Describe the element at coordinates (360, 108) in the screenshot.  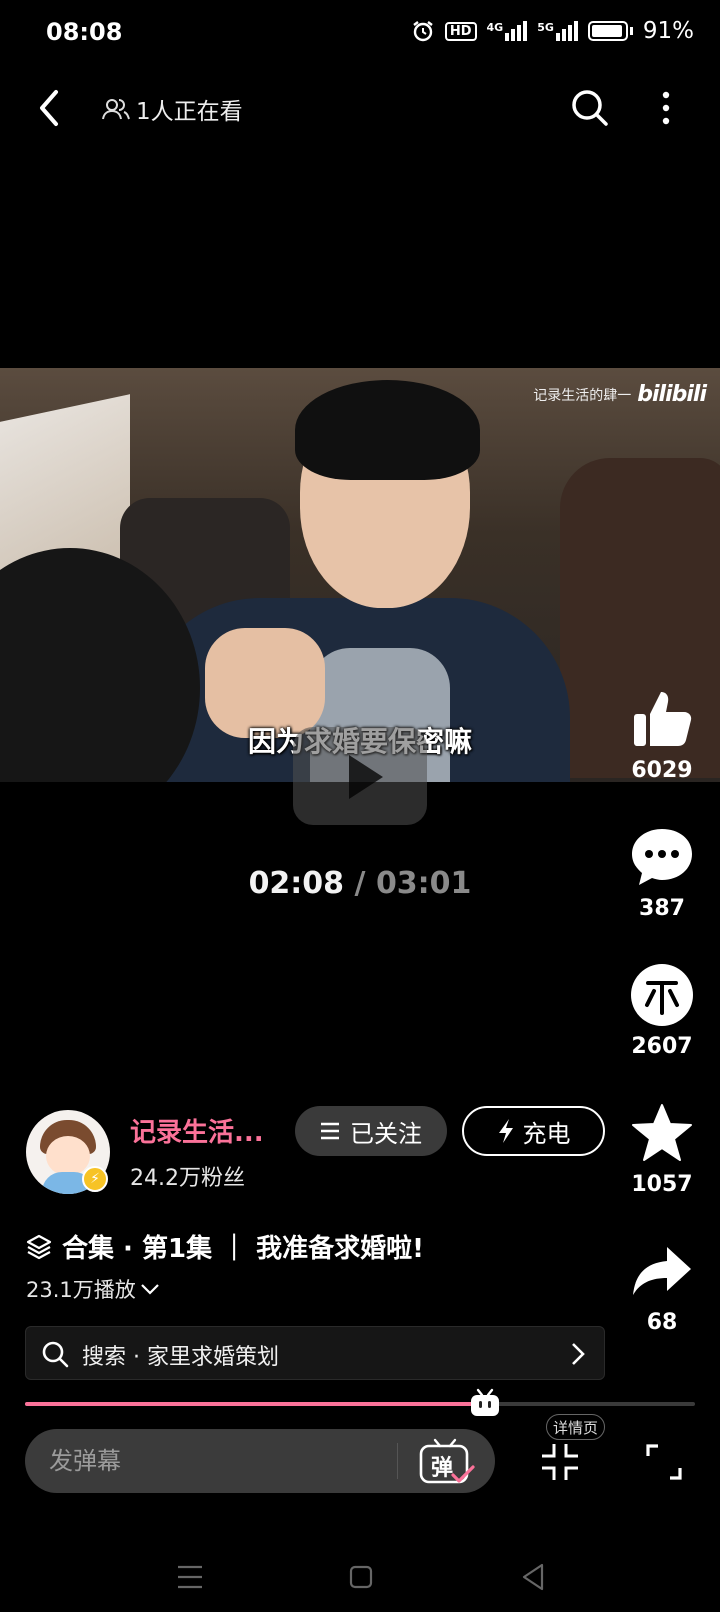
I see `top-nav: 1人正在看` at that location.